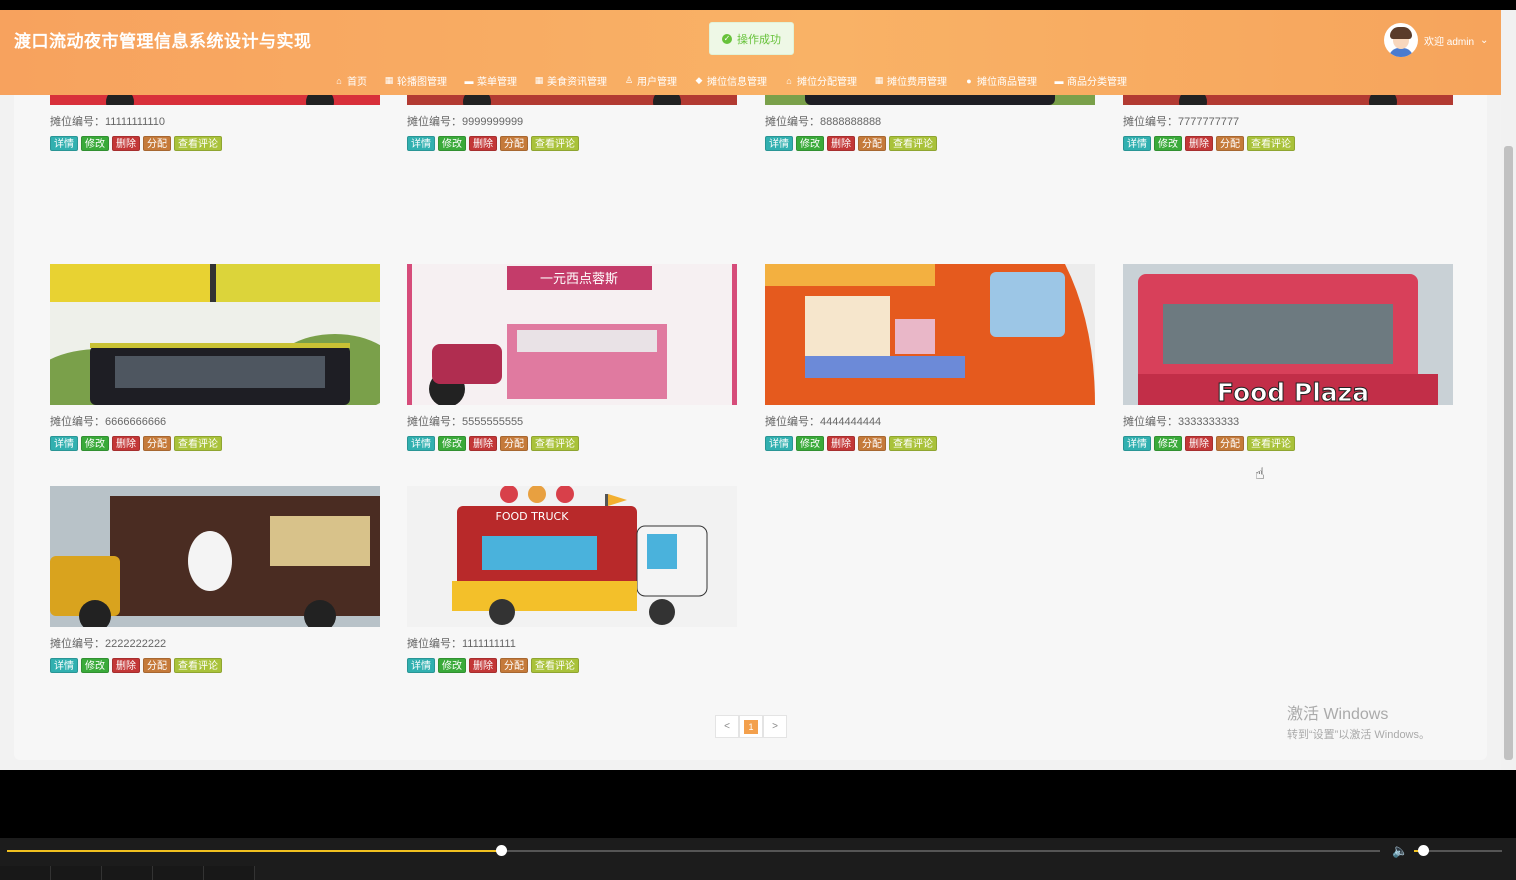 Image resolution: width=1516 pixels, height=880 pixels. What do you see at coordinates (820, 81) in the screenshot?
I see `nav-item-stall-assign: ⌂ 摊位分配管理` at bounding box center [820, 81].